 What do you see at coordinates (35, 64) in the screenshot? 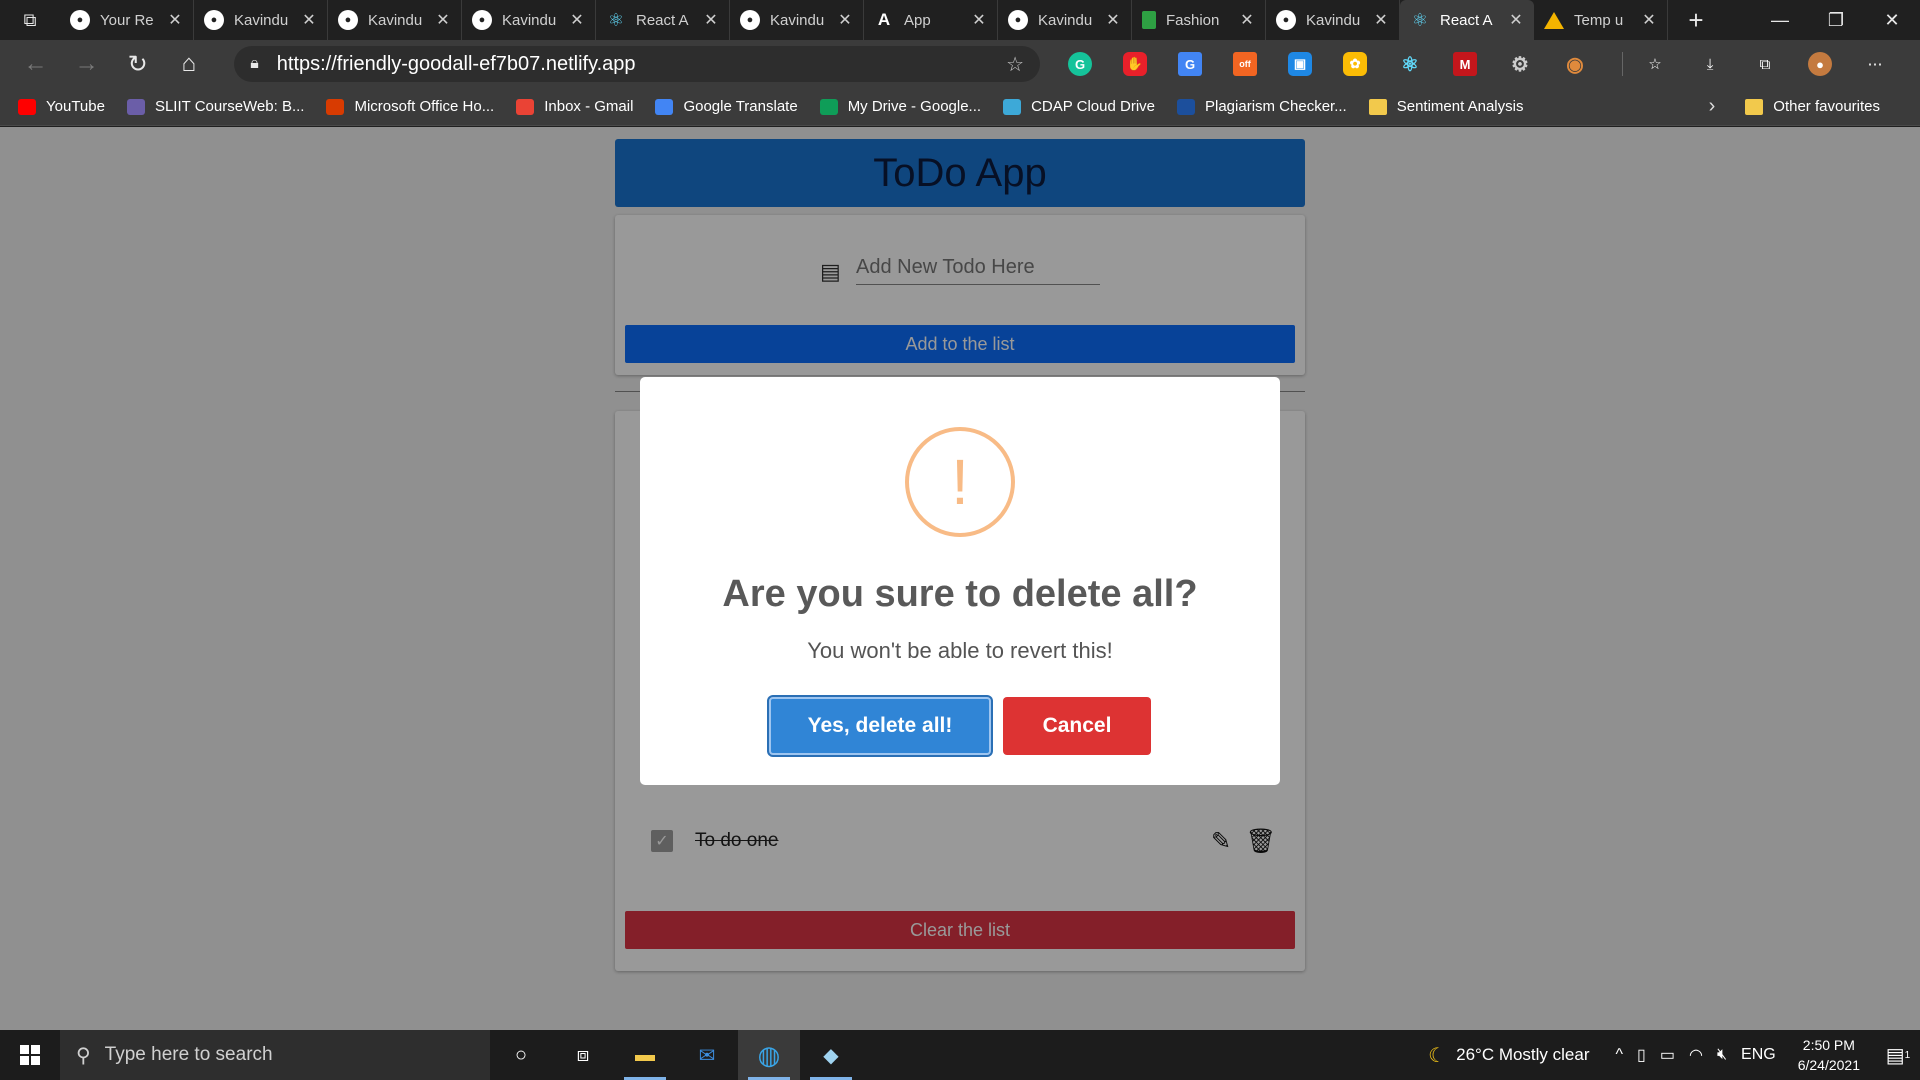
I see `back-button: ←` at bounding box center [35, 64].